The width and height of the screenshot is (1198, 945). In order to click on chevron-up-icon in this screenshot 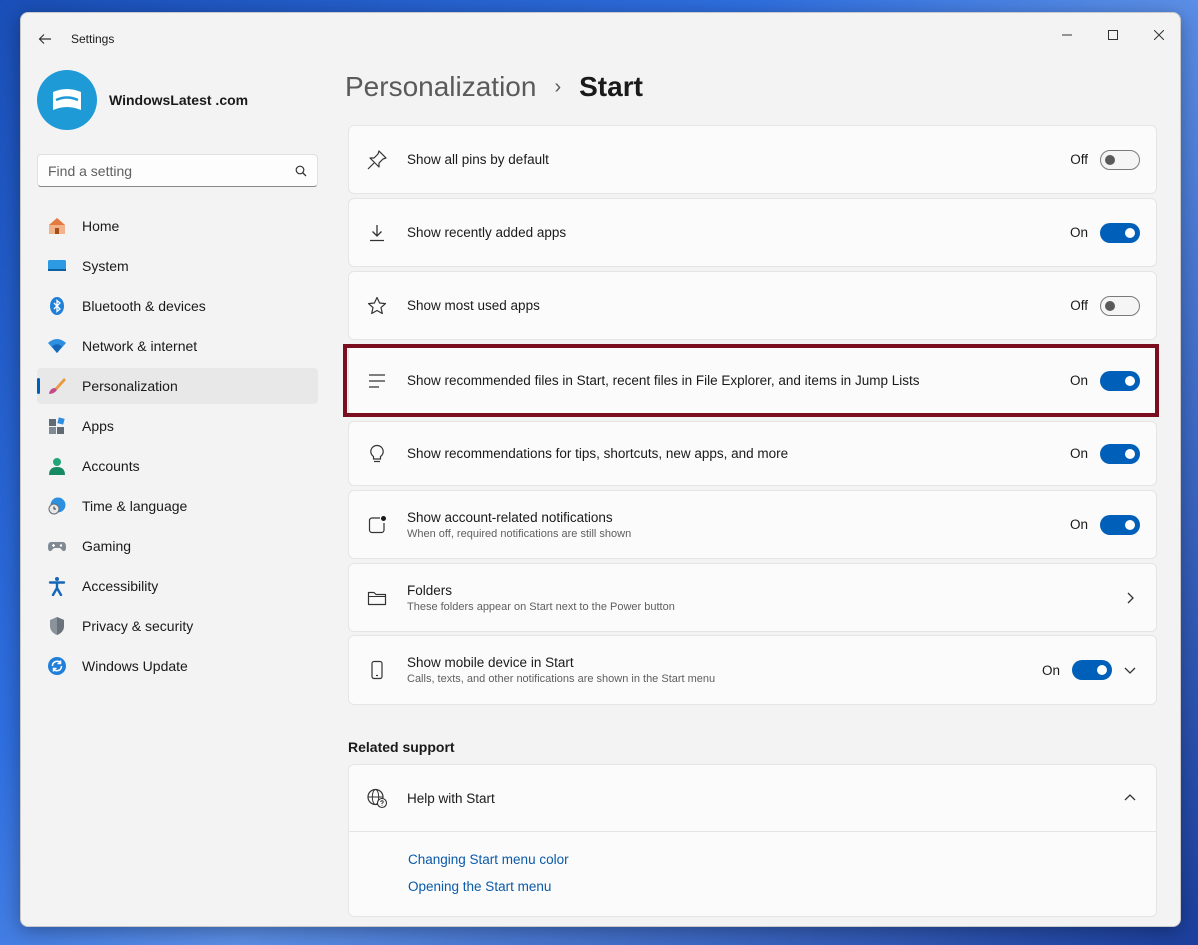, I will do `click(1130, 798)`.